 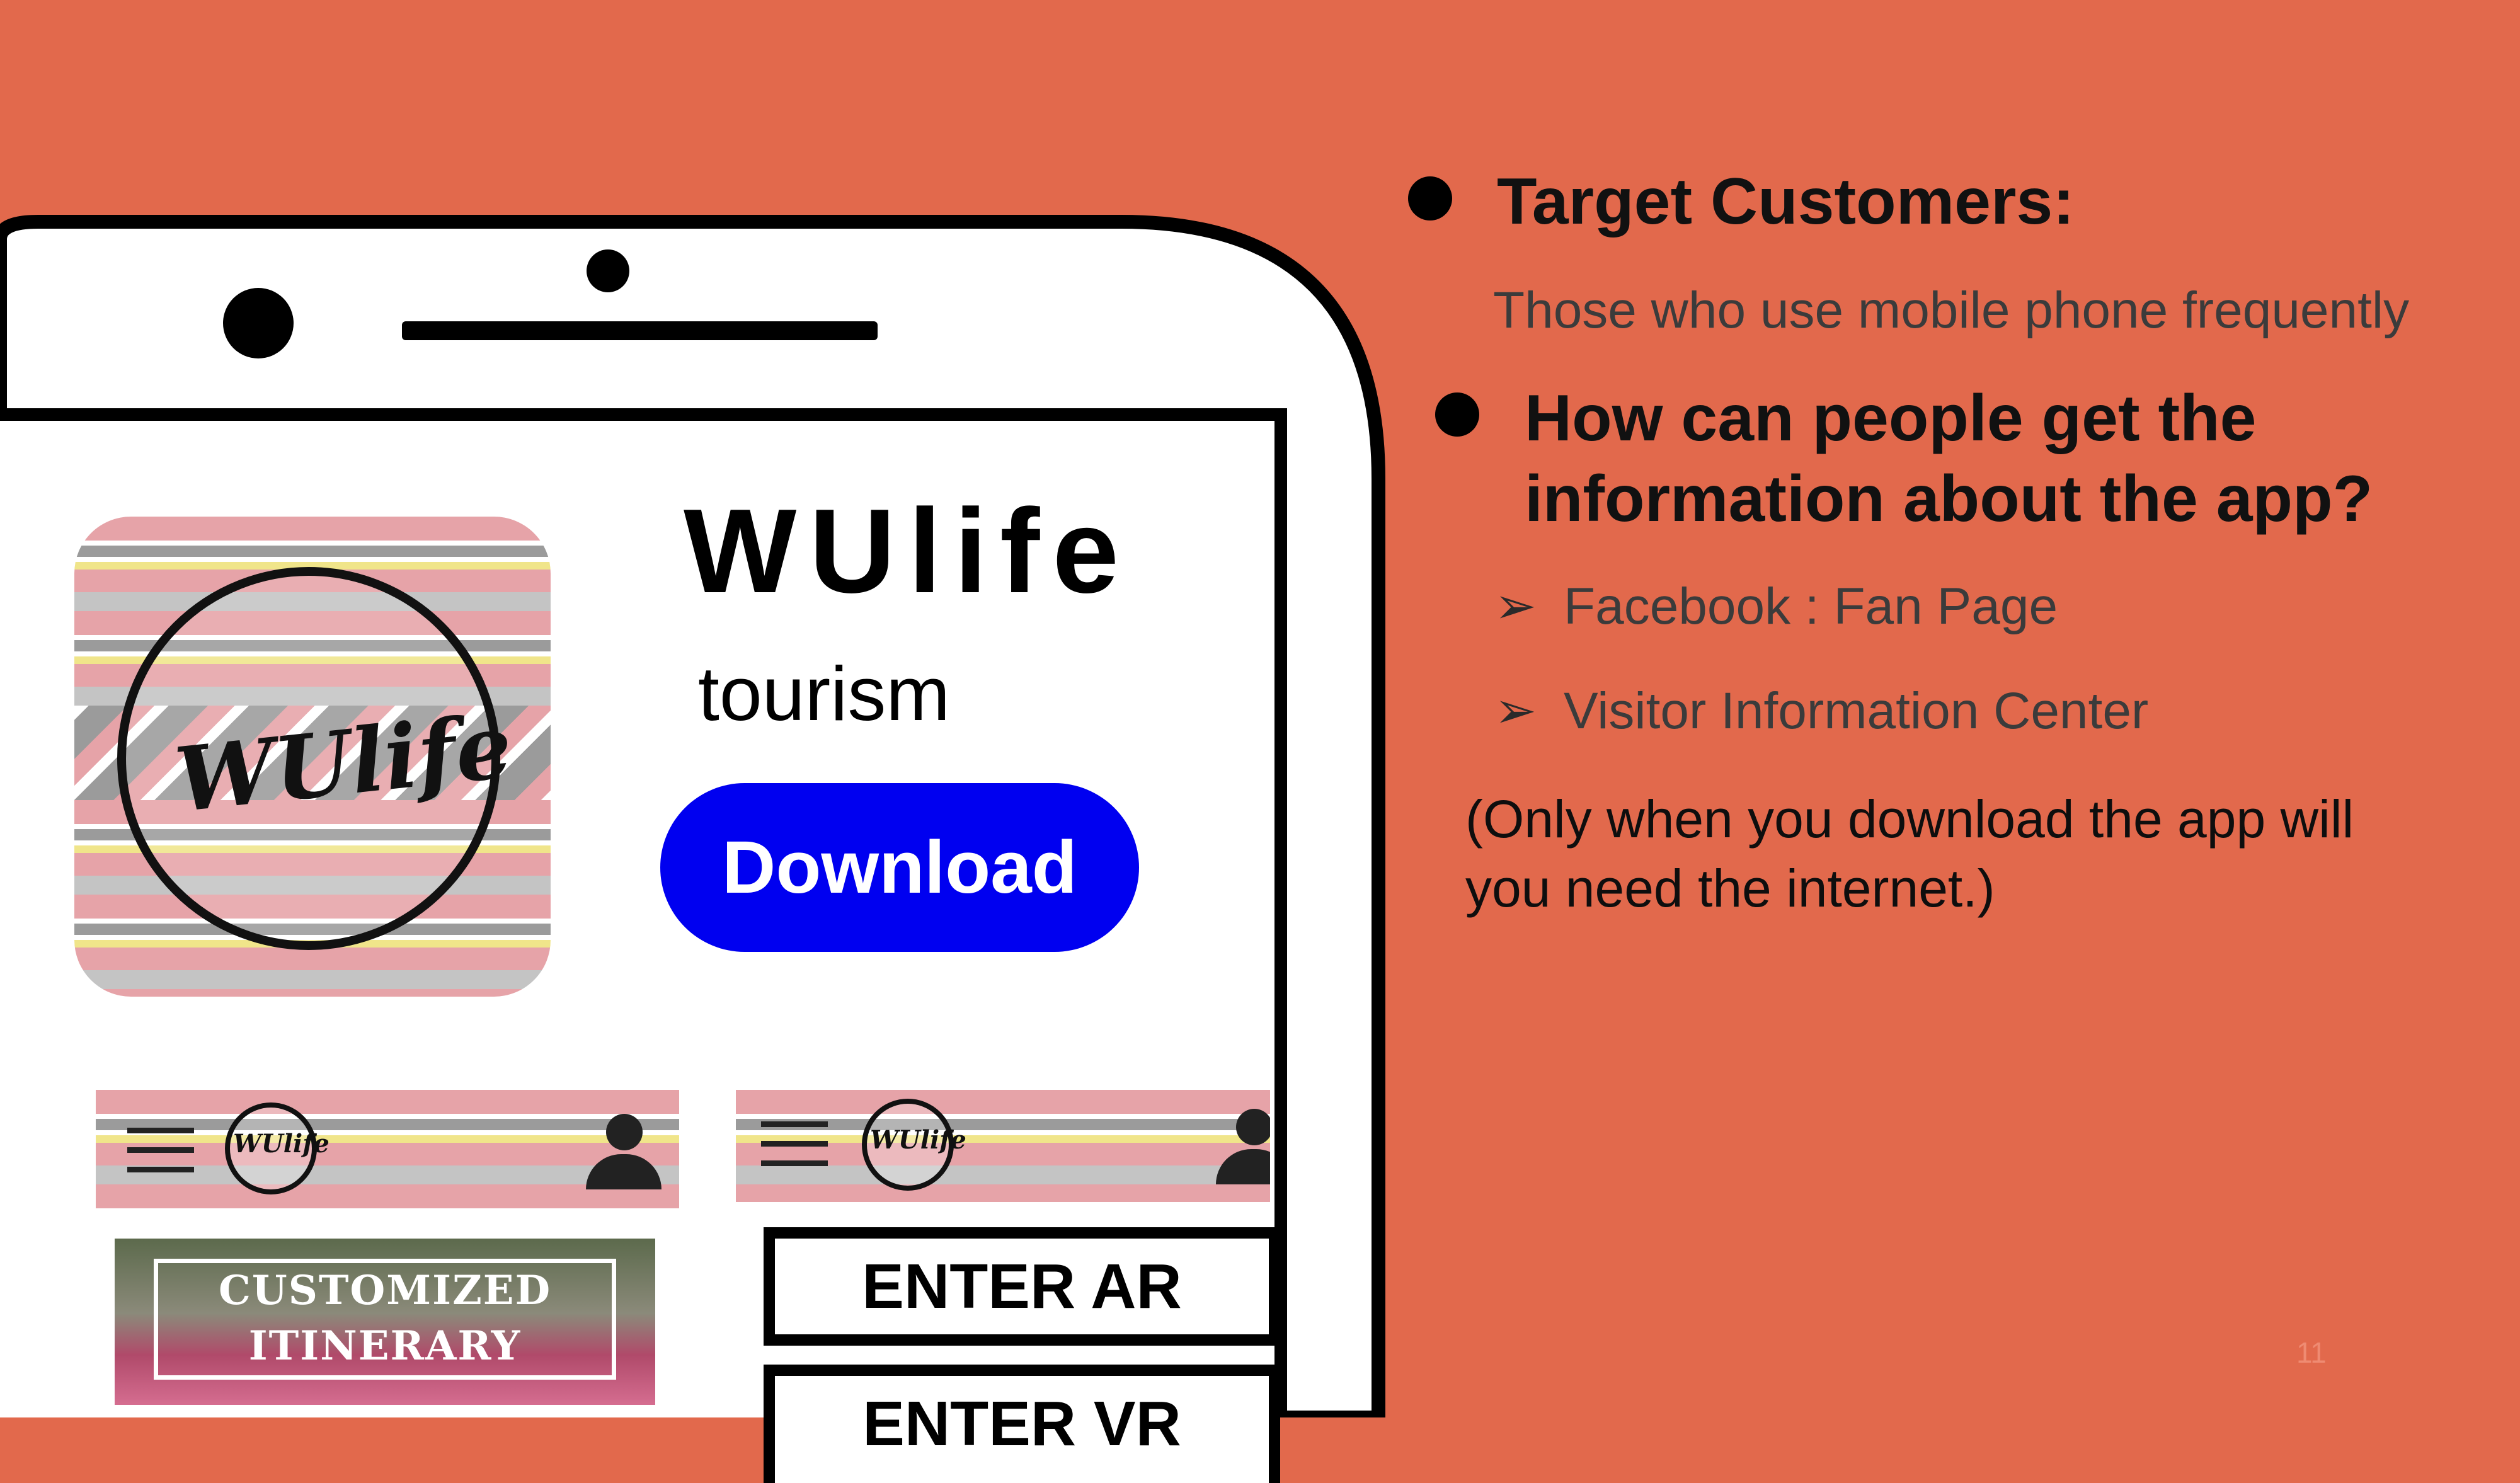 What do you see at coordinates (1022, 1286) in the screenshot?
I see `enter-ar-button: ENTER AR` at bounding box center [1022, 1286].